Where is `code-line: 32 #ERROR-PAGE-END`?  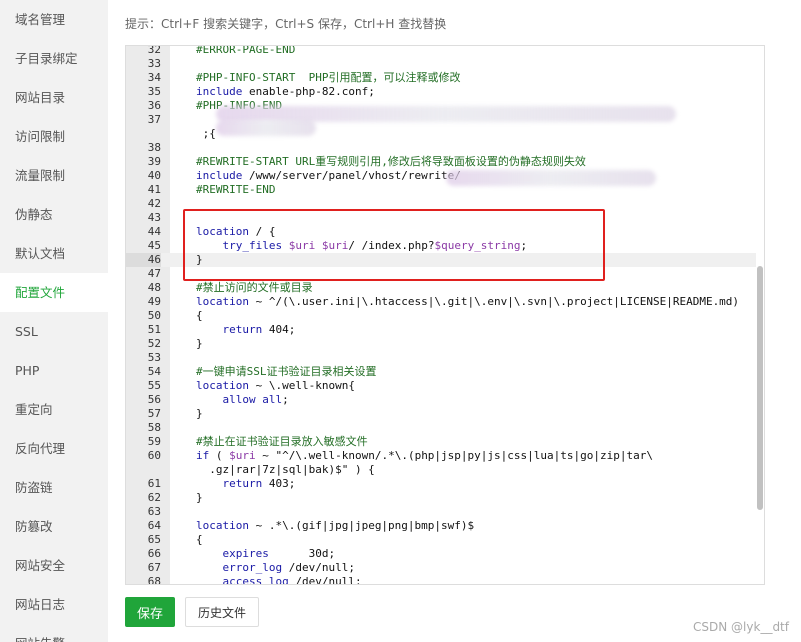 code-line: 32 #ERROR-PAGE-END is located at coordinates (441, 51).